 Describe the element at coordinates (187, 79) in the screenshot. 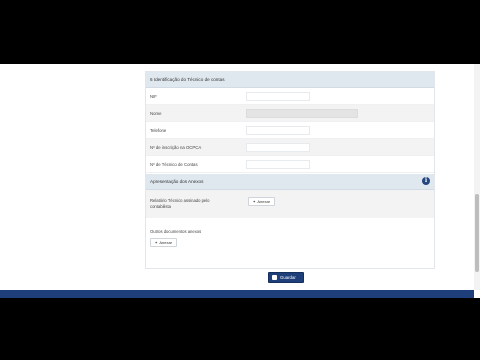

I see `section-title: 6 Identificação do Técnico de contas` at that location.